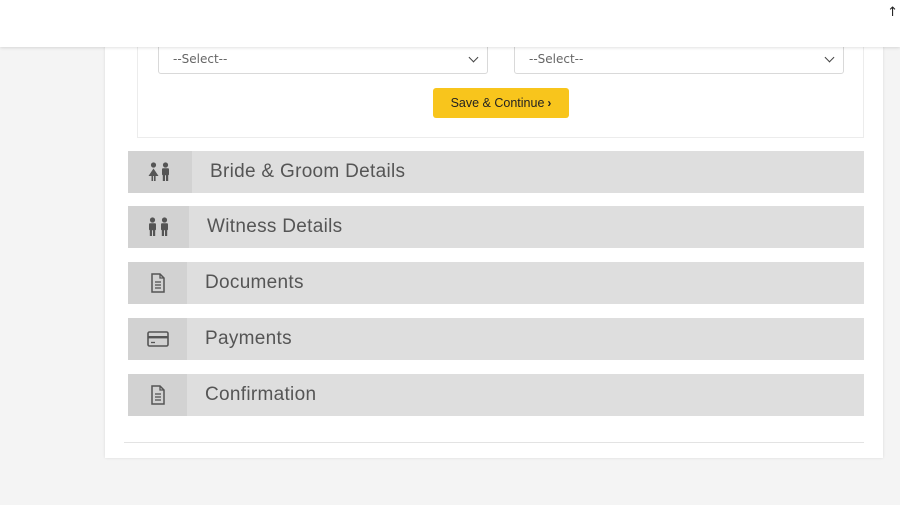 This screenshot has width=900, height=505. I want to click on save-continue-label: Save & Continue, so click(497, 103).